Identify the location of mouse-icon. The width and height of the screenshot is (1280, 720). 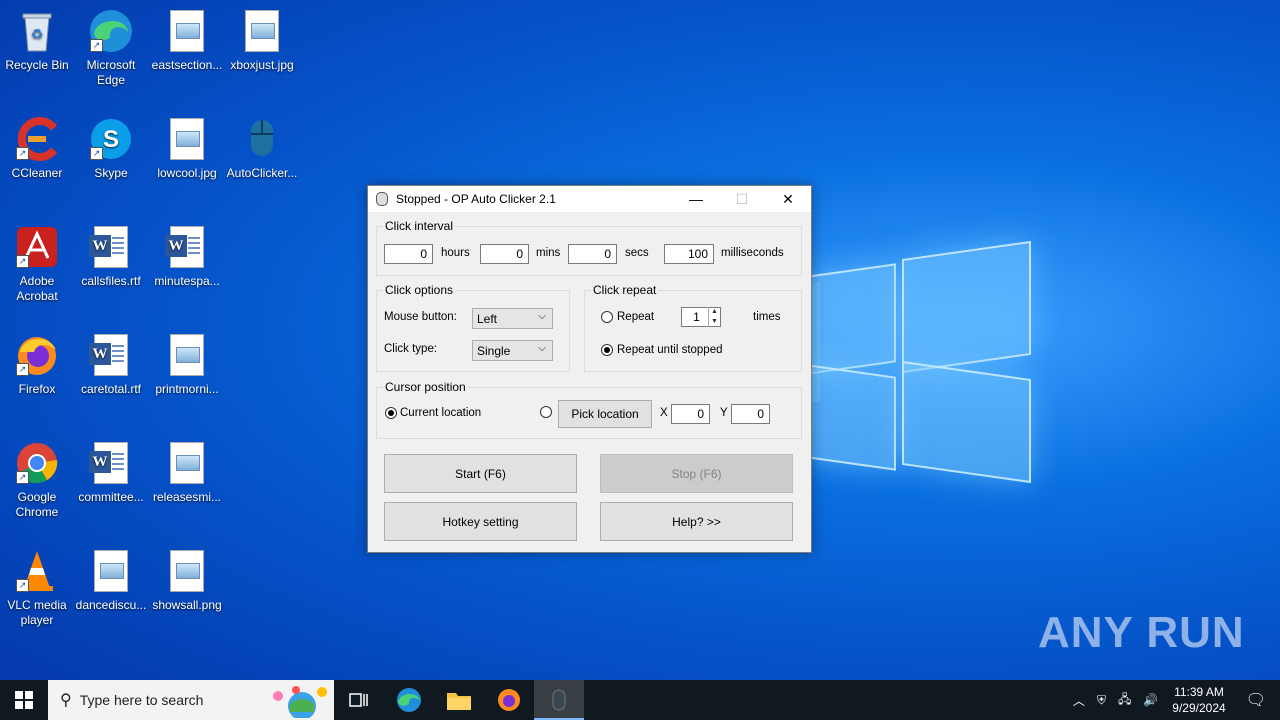
(559, 700).